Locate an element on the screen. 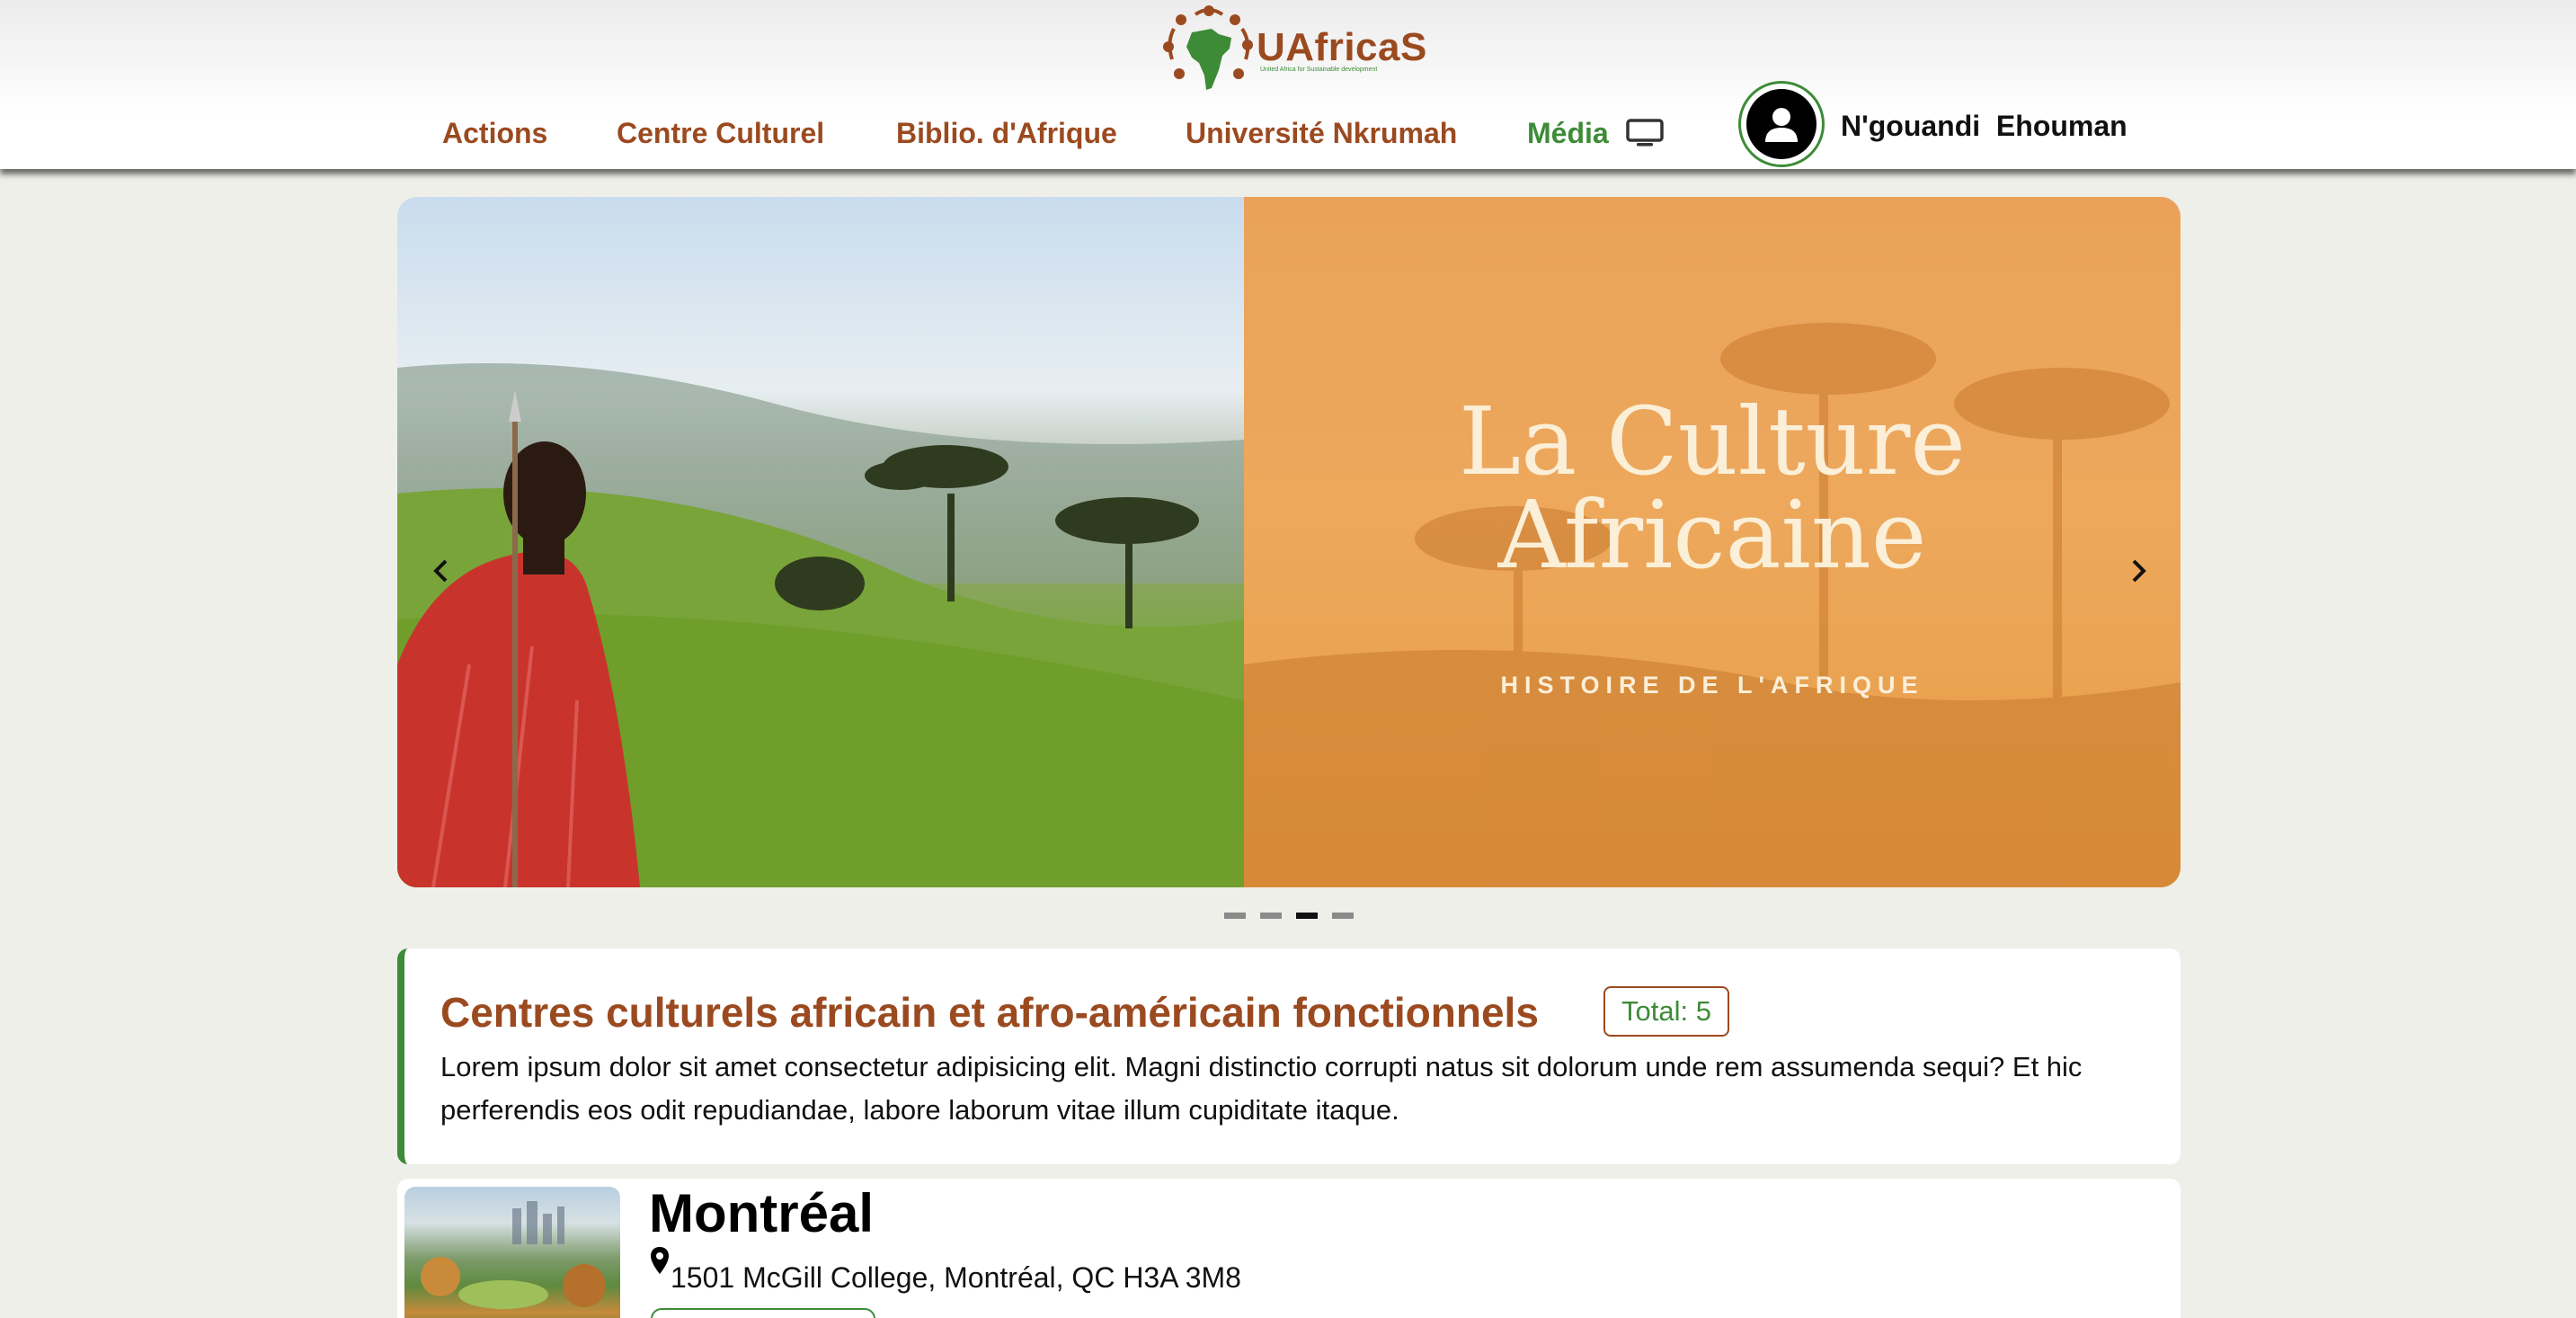 The image size is (2576, 1318). total-badge: Total: 5 is located at coordinates (1666, 1012).